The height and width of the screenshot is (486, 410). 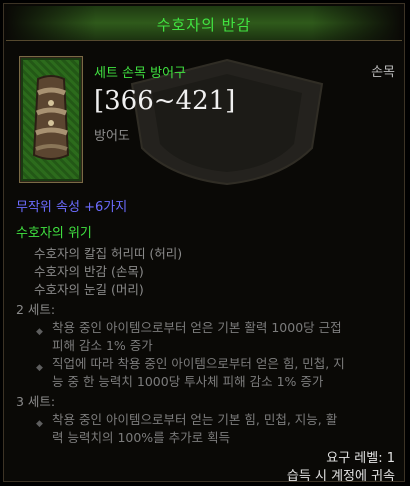 What do you see at coordinates (197, 327) in the screenshot?
I see `set-bonus-text: 착용 중인 아이템으로부터 얻은 기본 활력 1000당 근접` at bounding box center [197, 327].